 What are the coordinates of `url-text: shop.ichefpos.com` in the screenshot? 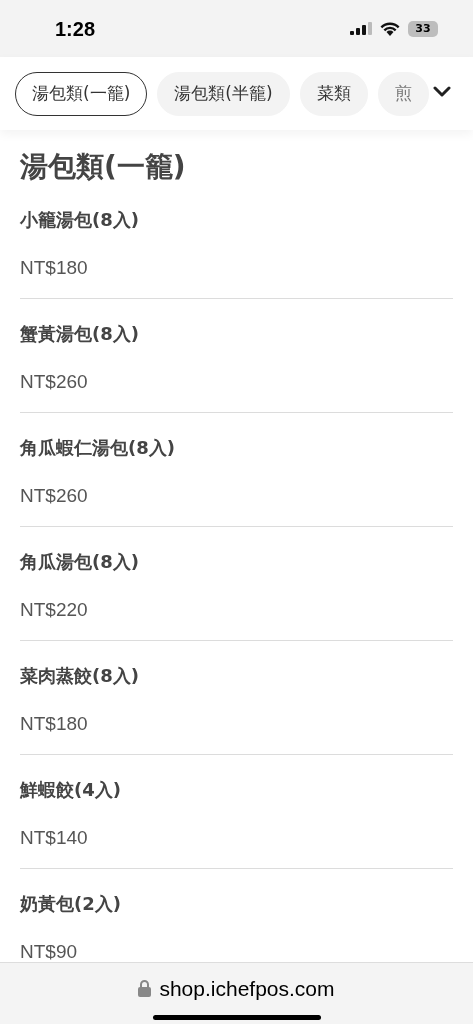 It's located at (247, 989).